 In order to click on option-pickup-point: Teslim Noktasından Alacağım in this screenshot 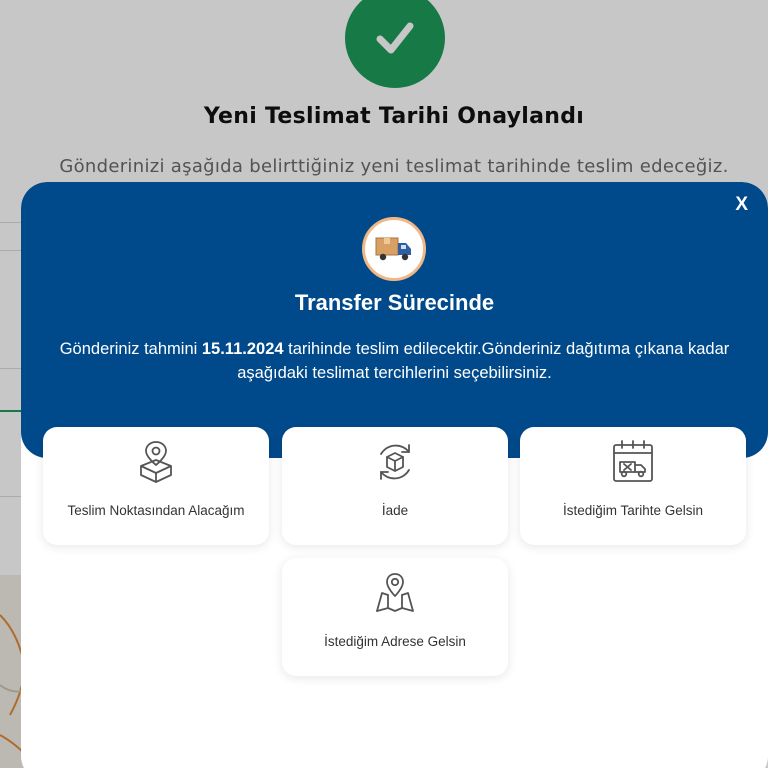, I will do `click(156, 486)`.